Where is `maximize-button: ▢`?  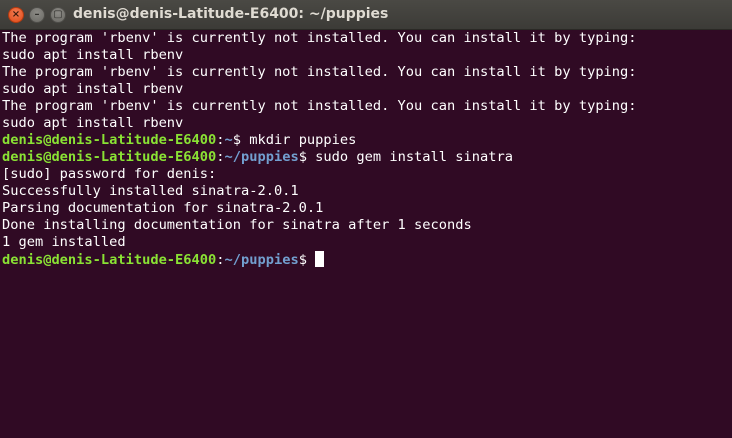 maximize-button: ▢ is located at coordinates (58, 15).